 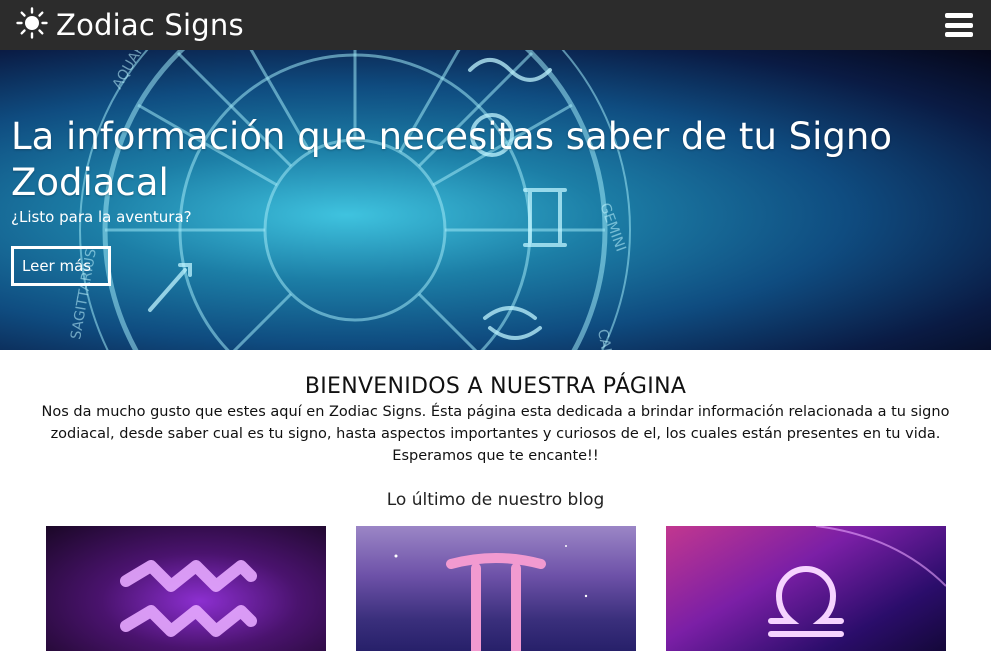 What do you see at coordinates (491, 598) in the screenshot?
I see `gemini-icon` at bounding box center [491, 598].